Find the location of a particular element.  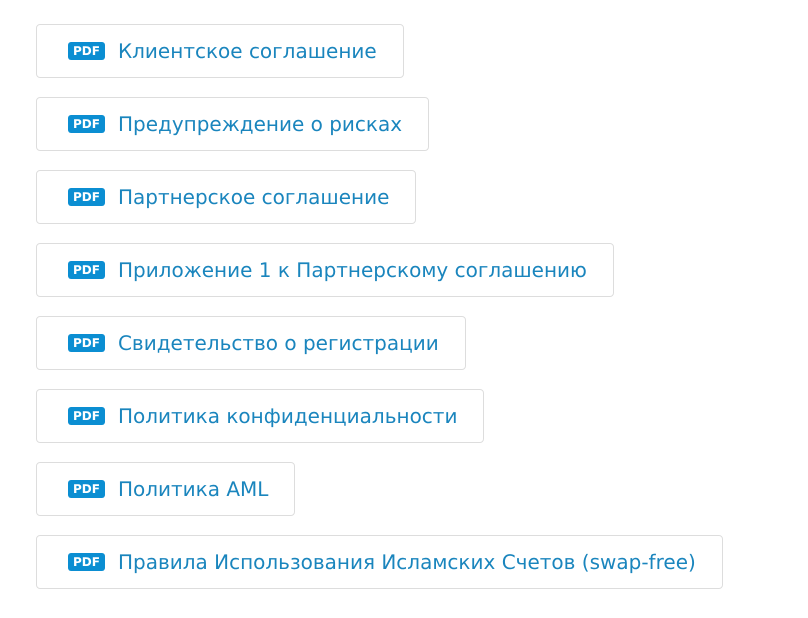

document-link: PDF Предупреждение о рисках is located at coordinates (233, 124).